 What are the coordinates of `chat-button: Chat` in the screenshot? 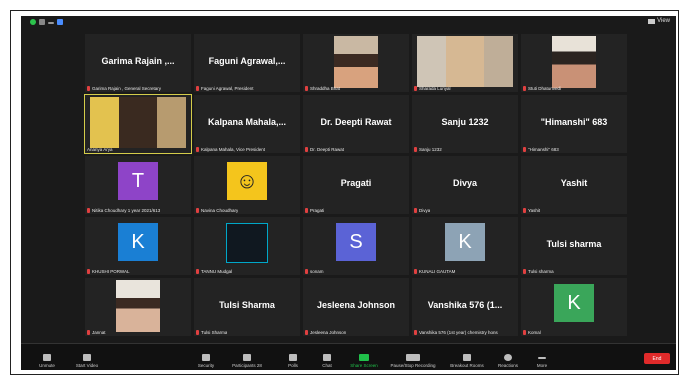 It's located at (327, 361).